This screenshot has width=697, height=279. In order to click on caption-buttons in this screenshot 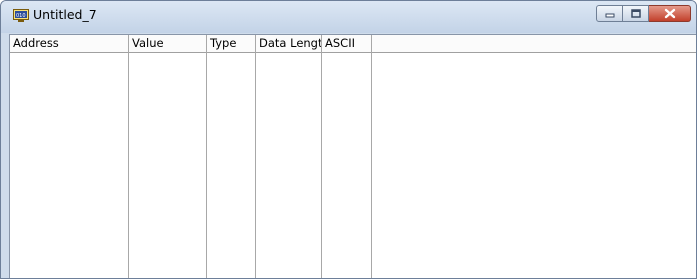, I will do `click(643, 15)`.